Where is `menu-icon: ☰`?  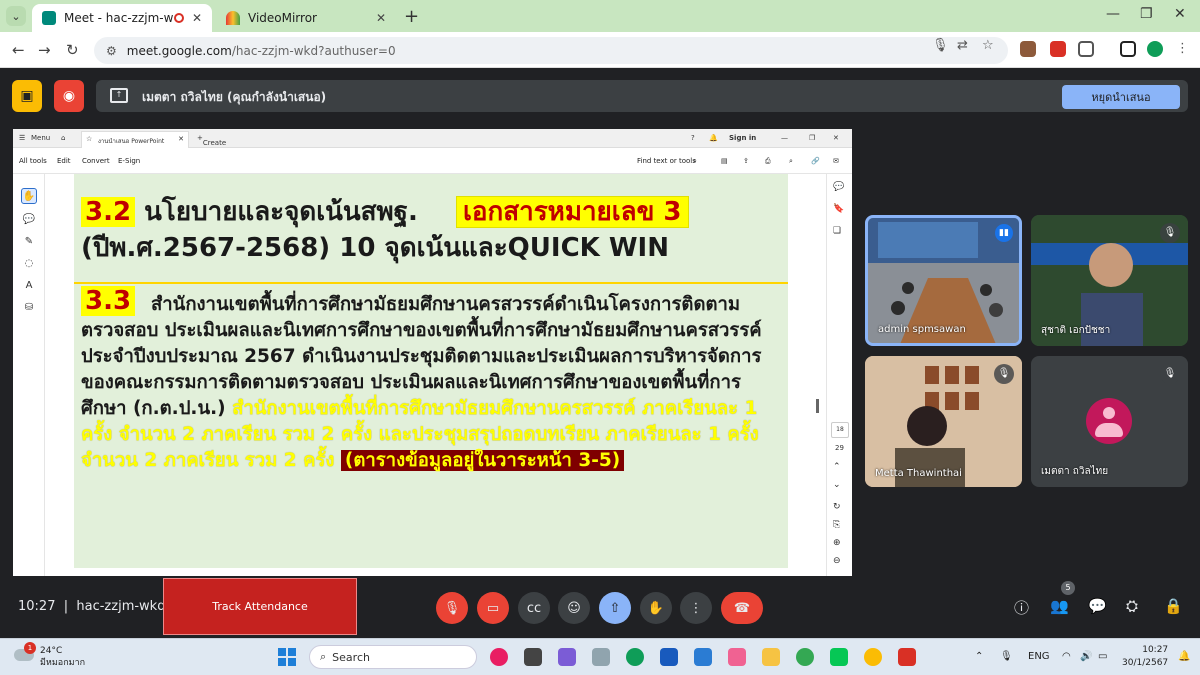
menu-icon: ☰ is located at coordinates (22, 138).